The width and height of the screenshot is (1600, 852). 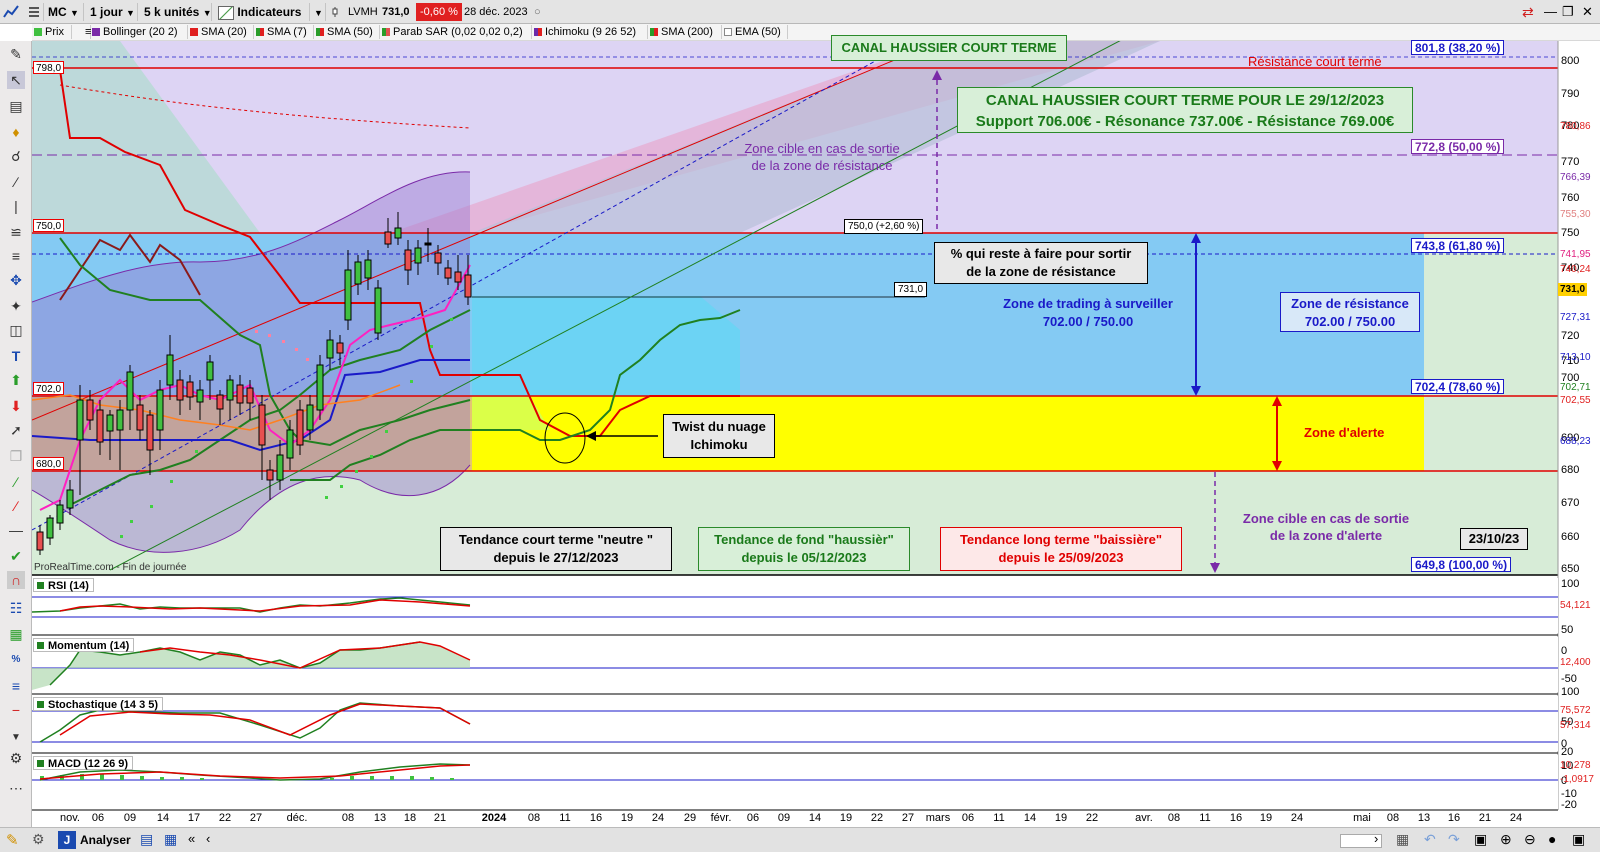 I want to click on line-tool-icon: ∕, so click(x=16, y=182).